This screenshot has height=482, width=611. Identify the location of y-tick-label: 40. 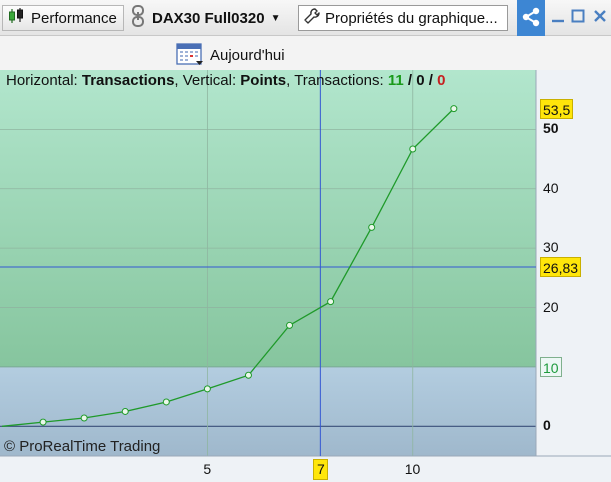
(551, 187).